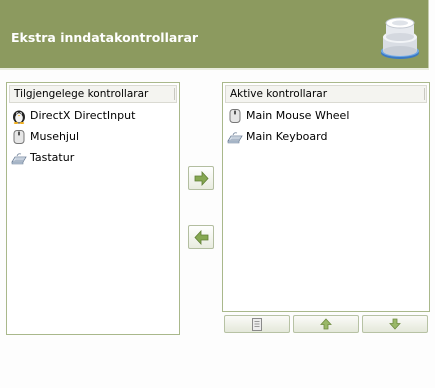 The width and height of the screenshot is (435, 388). I want to click on move-down-button, so click(395, 324).